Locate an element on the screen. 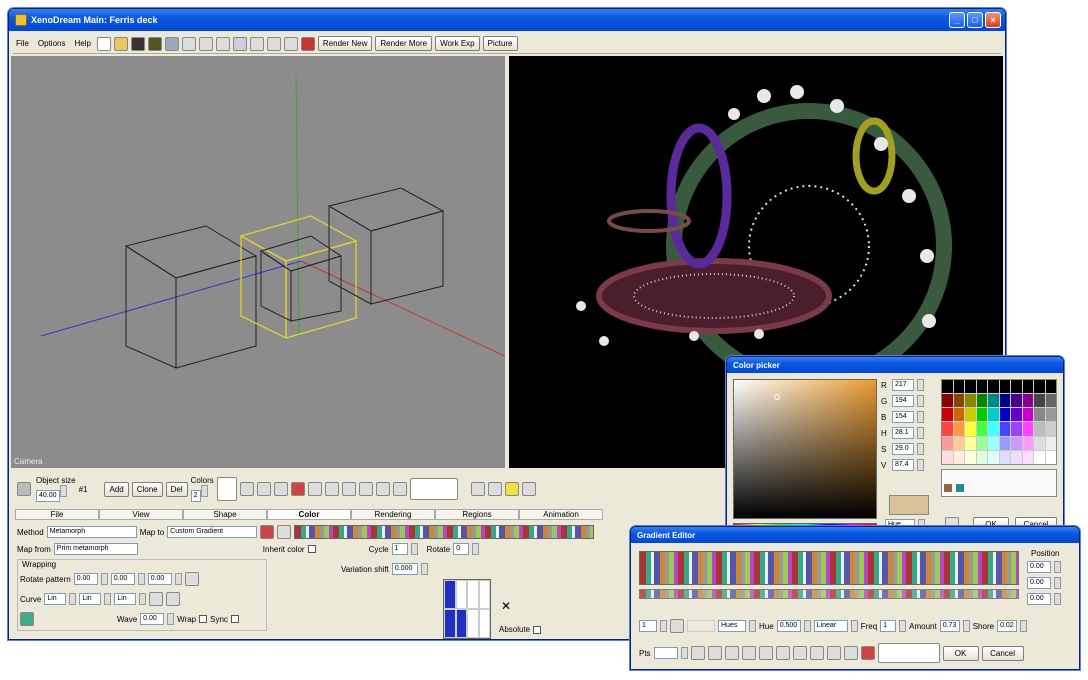 The image size is (1088, 680). redo-icon is located at coordinates (765, 653).